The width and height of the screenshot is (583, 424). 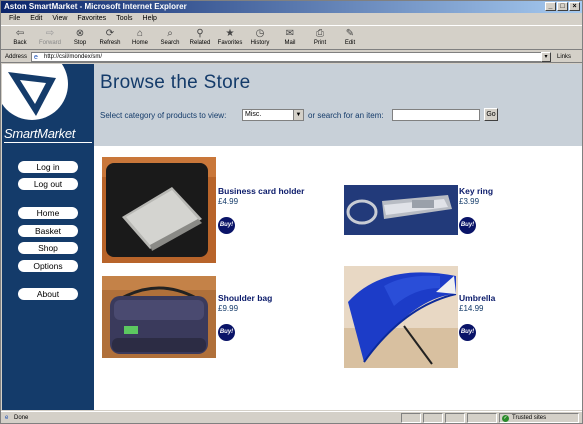 What do you see at coordinates (170, 33) in the screenshot?
I see `search-icon: ⌕` at bounding box center [170, 33].